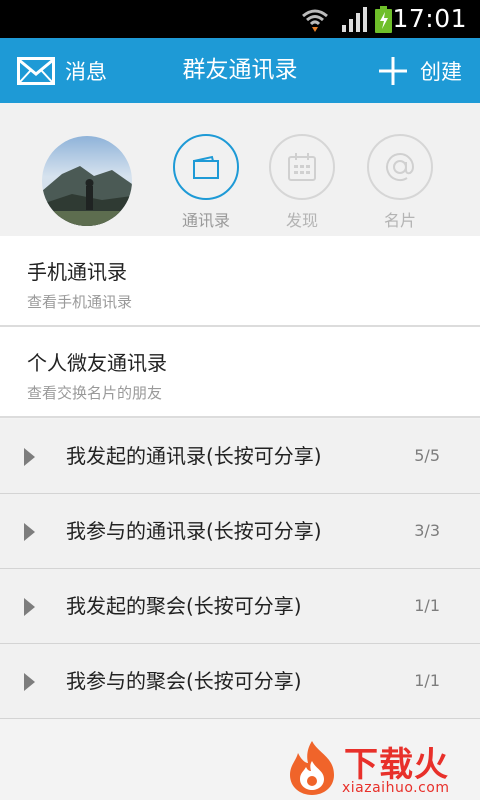 This screenshot has width=480, height=800. I want to click on list-item: 我发起的通讯录(长按可分享) 5/5, so click(240, 456).